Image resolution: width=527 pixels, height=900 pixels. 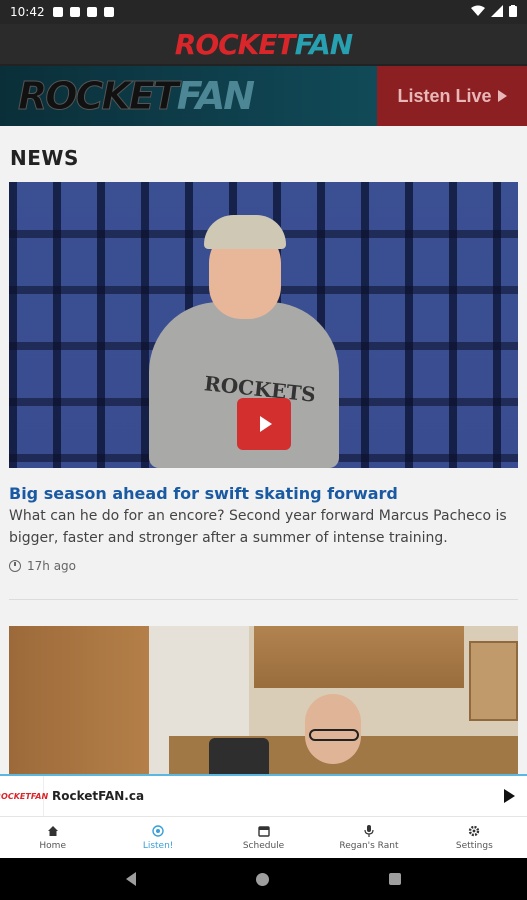 What do you see at coordinates (52, 845) in the screenshot?
I see `nav-label: Home` at bounding box center [52, 845].